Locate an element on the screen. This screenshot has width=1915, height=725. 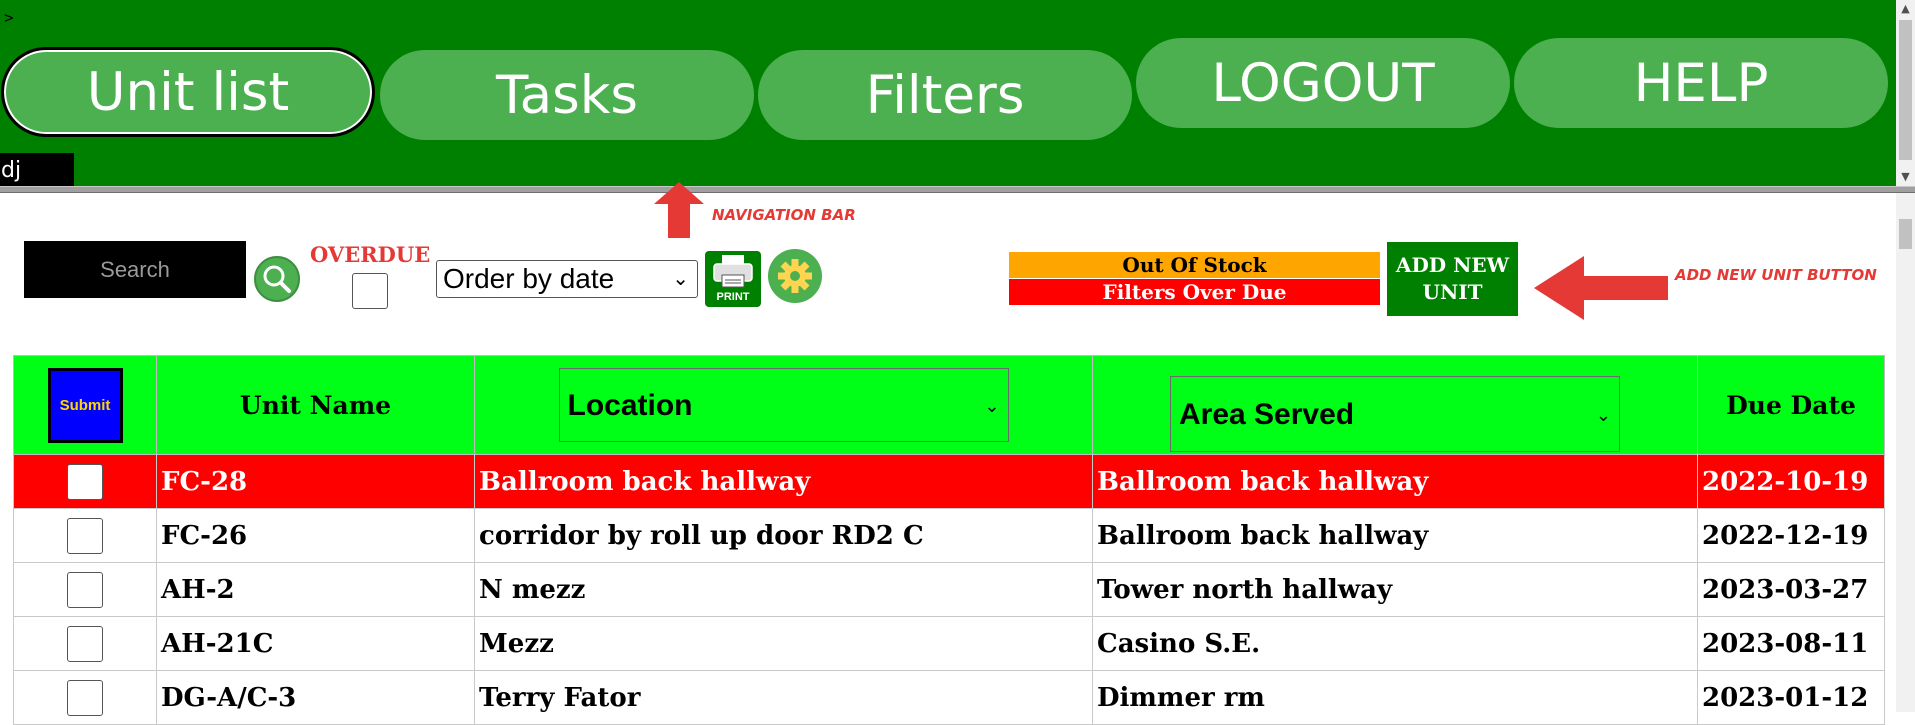
area-served-filter-label: Area Served is located at coordinates (1267, 414).